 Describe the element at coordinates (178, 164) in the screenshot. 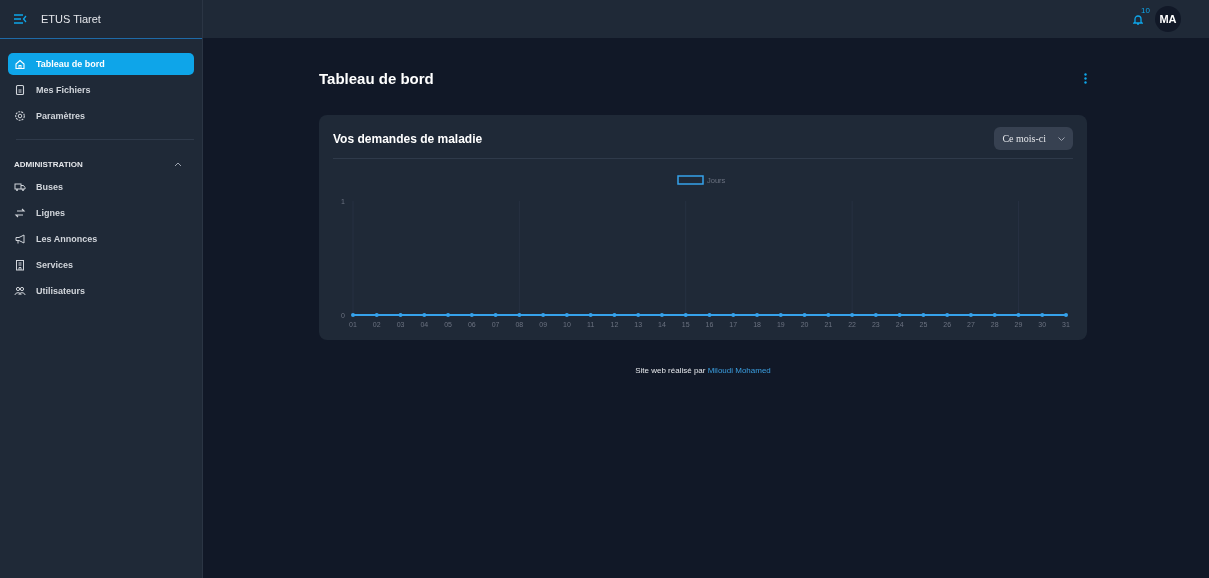

I see `caret-icon` at that location.